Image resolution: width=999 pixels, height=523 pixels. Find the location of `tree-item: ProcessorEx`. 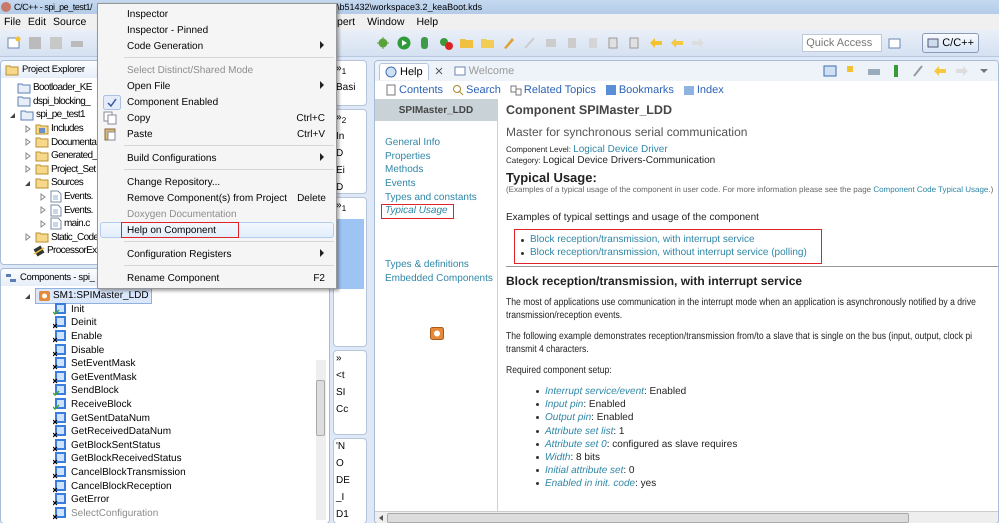

tree-item: ProcessorEx is located at coordinates (72, 250).